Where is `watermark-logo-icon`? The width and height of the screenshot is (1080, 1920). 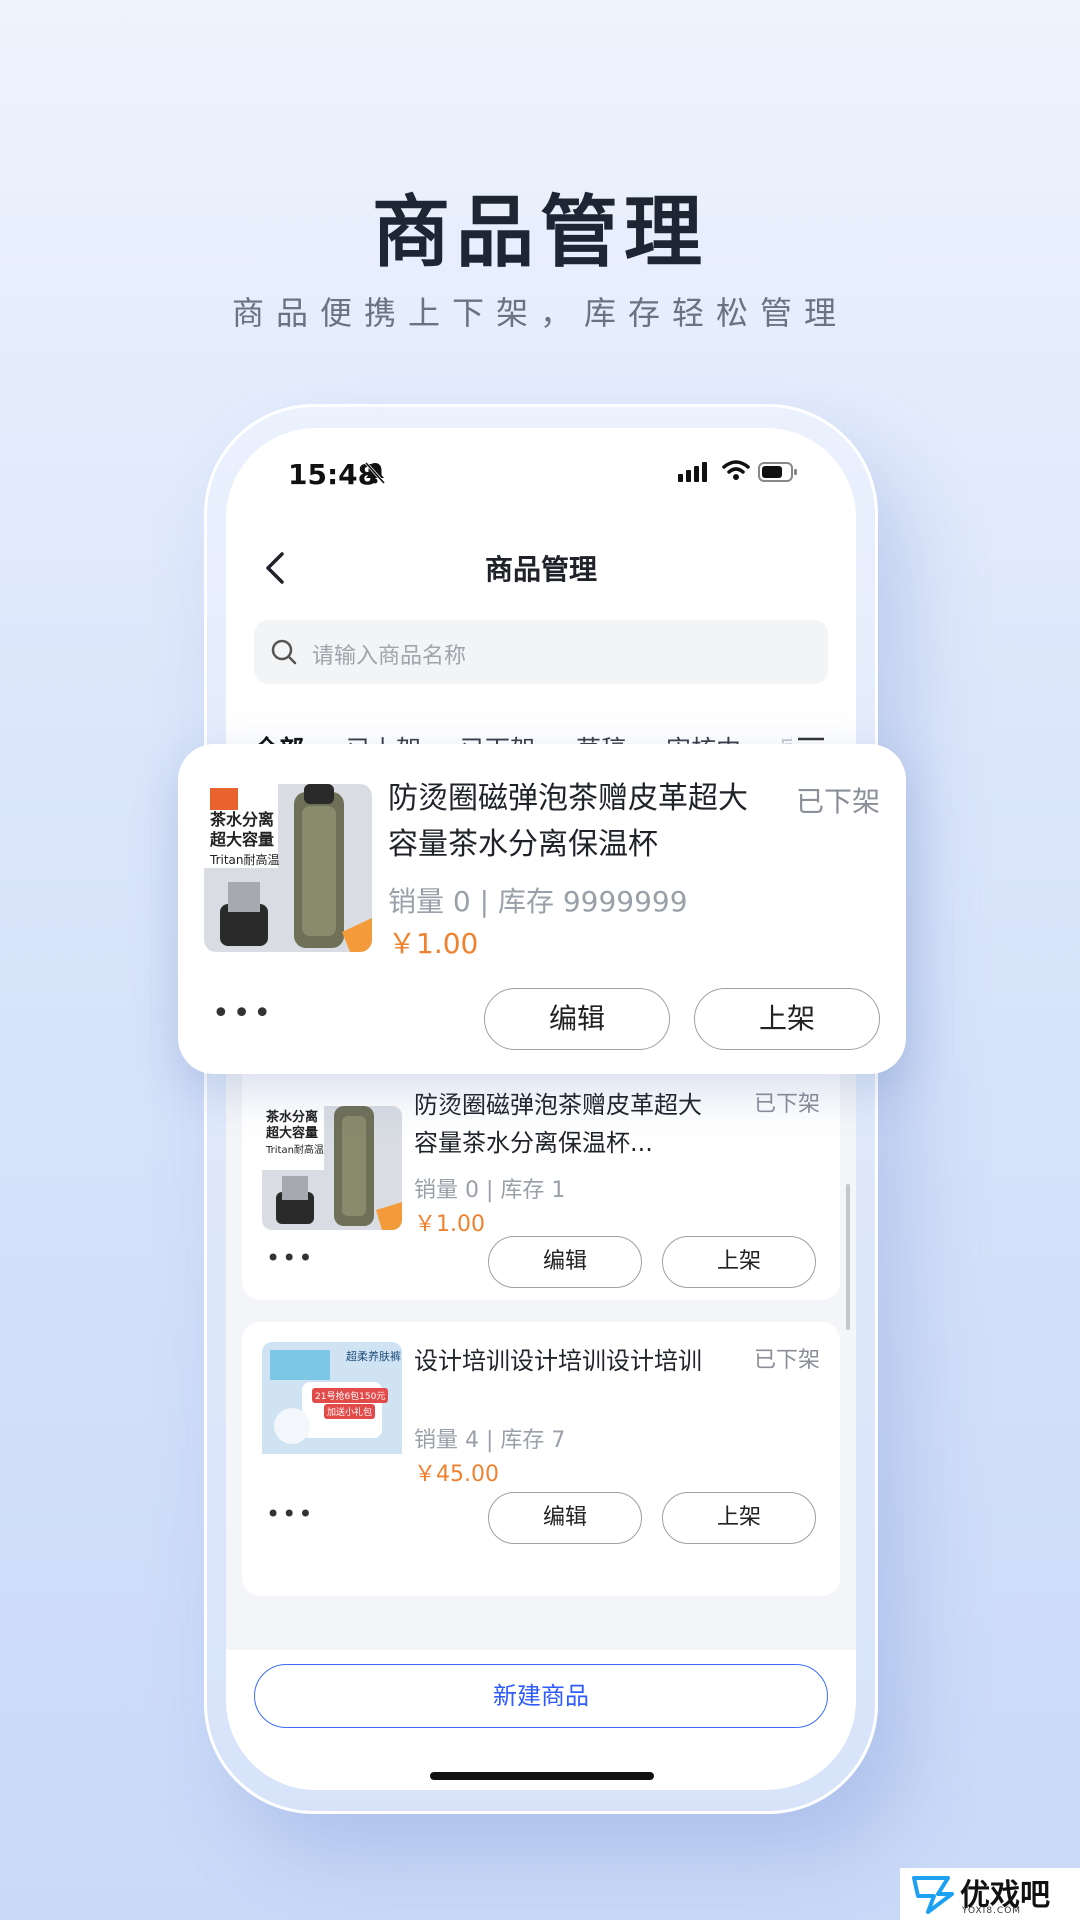
watermark-logo-icon is located at coordinates (933, 1895).